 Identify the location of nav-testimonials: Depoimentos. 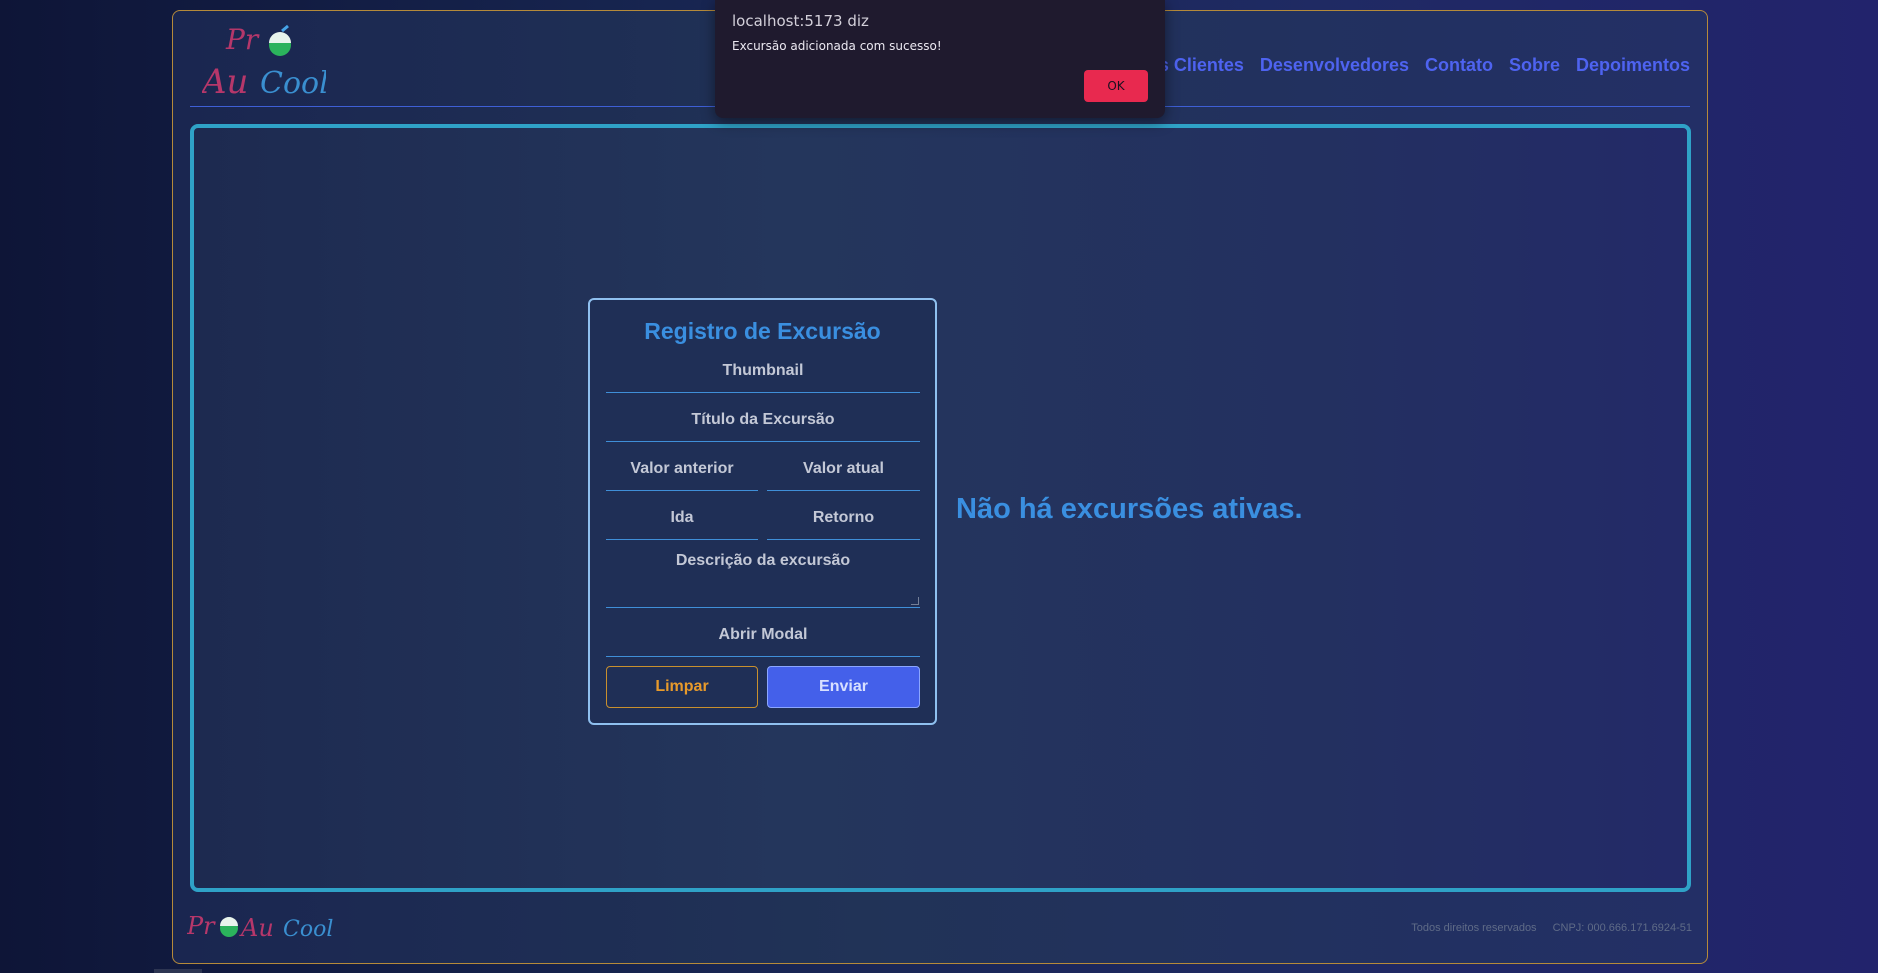
(1633, 65).